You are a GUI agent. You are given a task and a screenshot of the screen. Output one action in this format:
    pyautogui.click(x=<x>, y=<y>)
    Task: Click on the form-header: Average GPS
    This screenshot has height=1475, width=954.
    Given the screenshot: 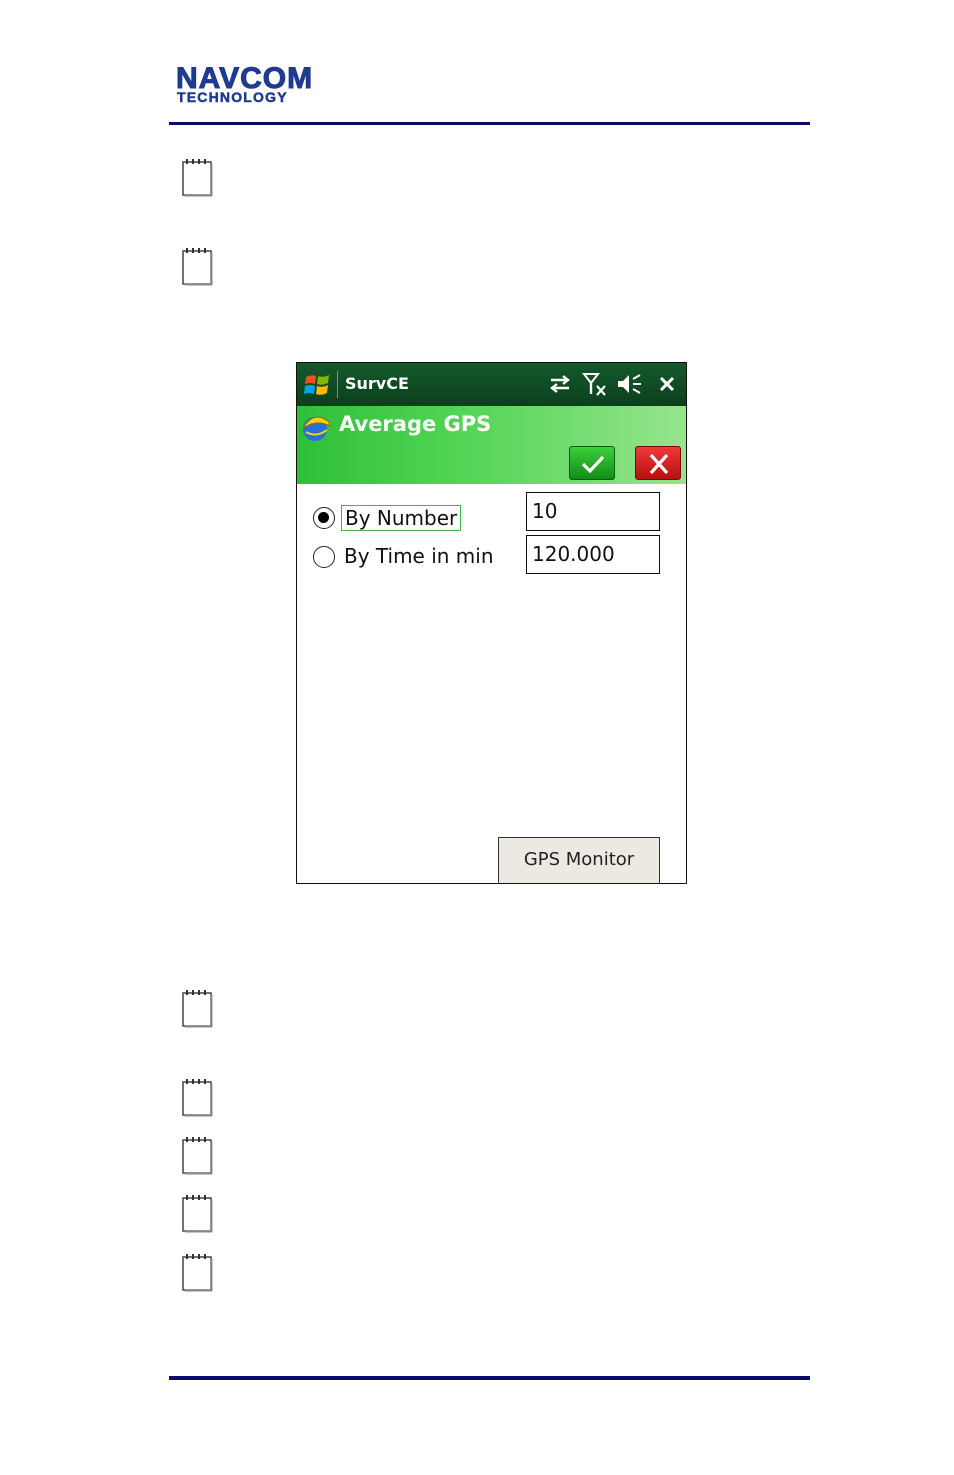 What is the action you would take?
    pyautogui.click(x=491, y=445)
    